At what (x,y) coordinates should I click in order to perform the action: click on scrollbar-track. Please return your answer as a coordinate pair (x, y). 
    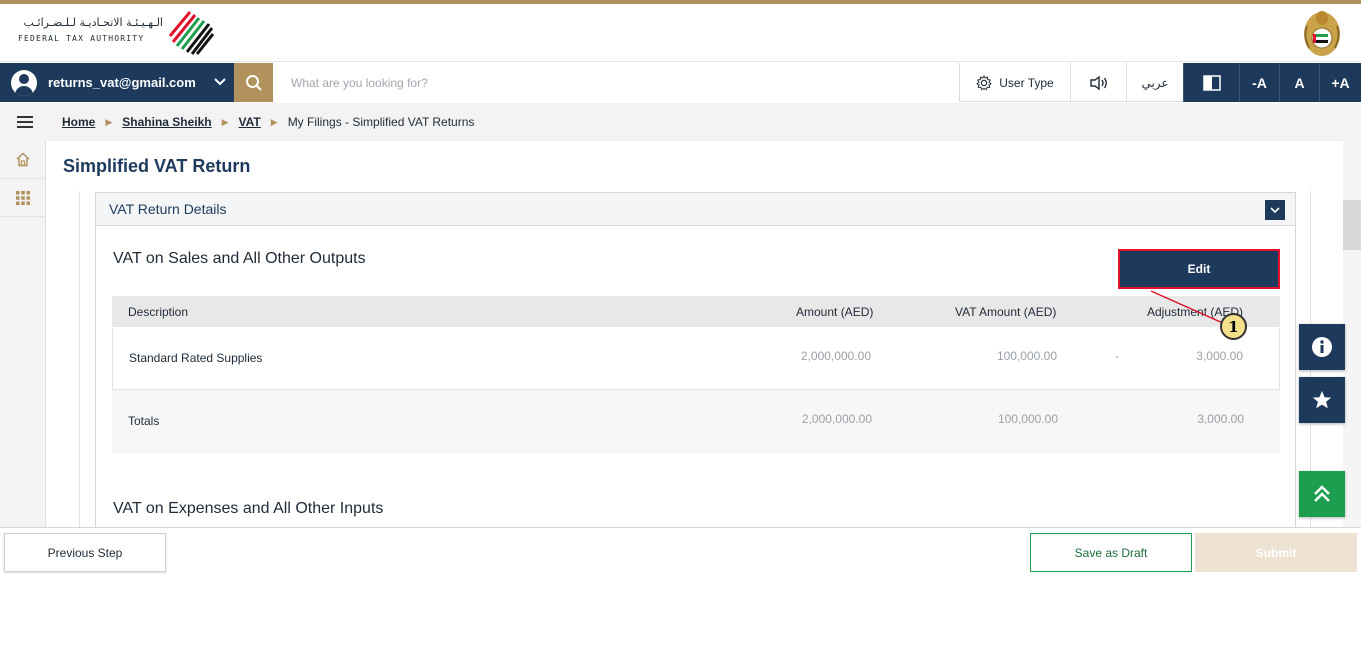
    Looking at the image, I should click on (1352, 334).